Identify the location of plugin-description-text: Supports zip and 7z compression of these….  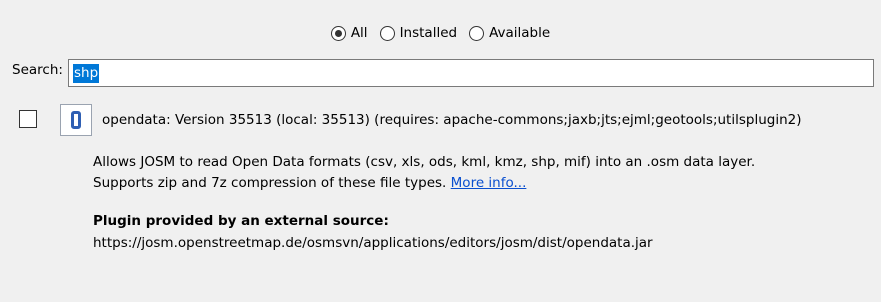
(272, 183).